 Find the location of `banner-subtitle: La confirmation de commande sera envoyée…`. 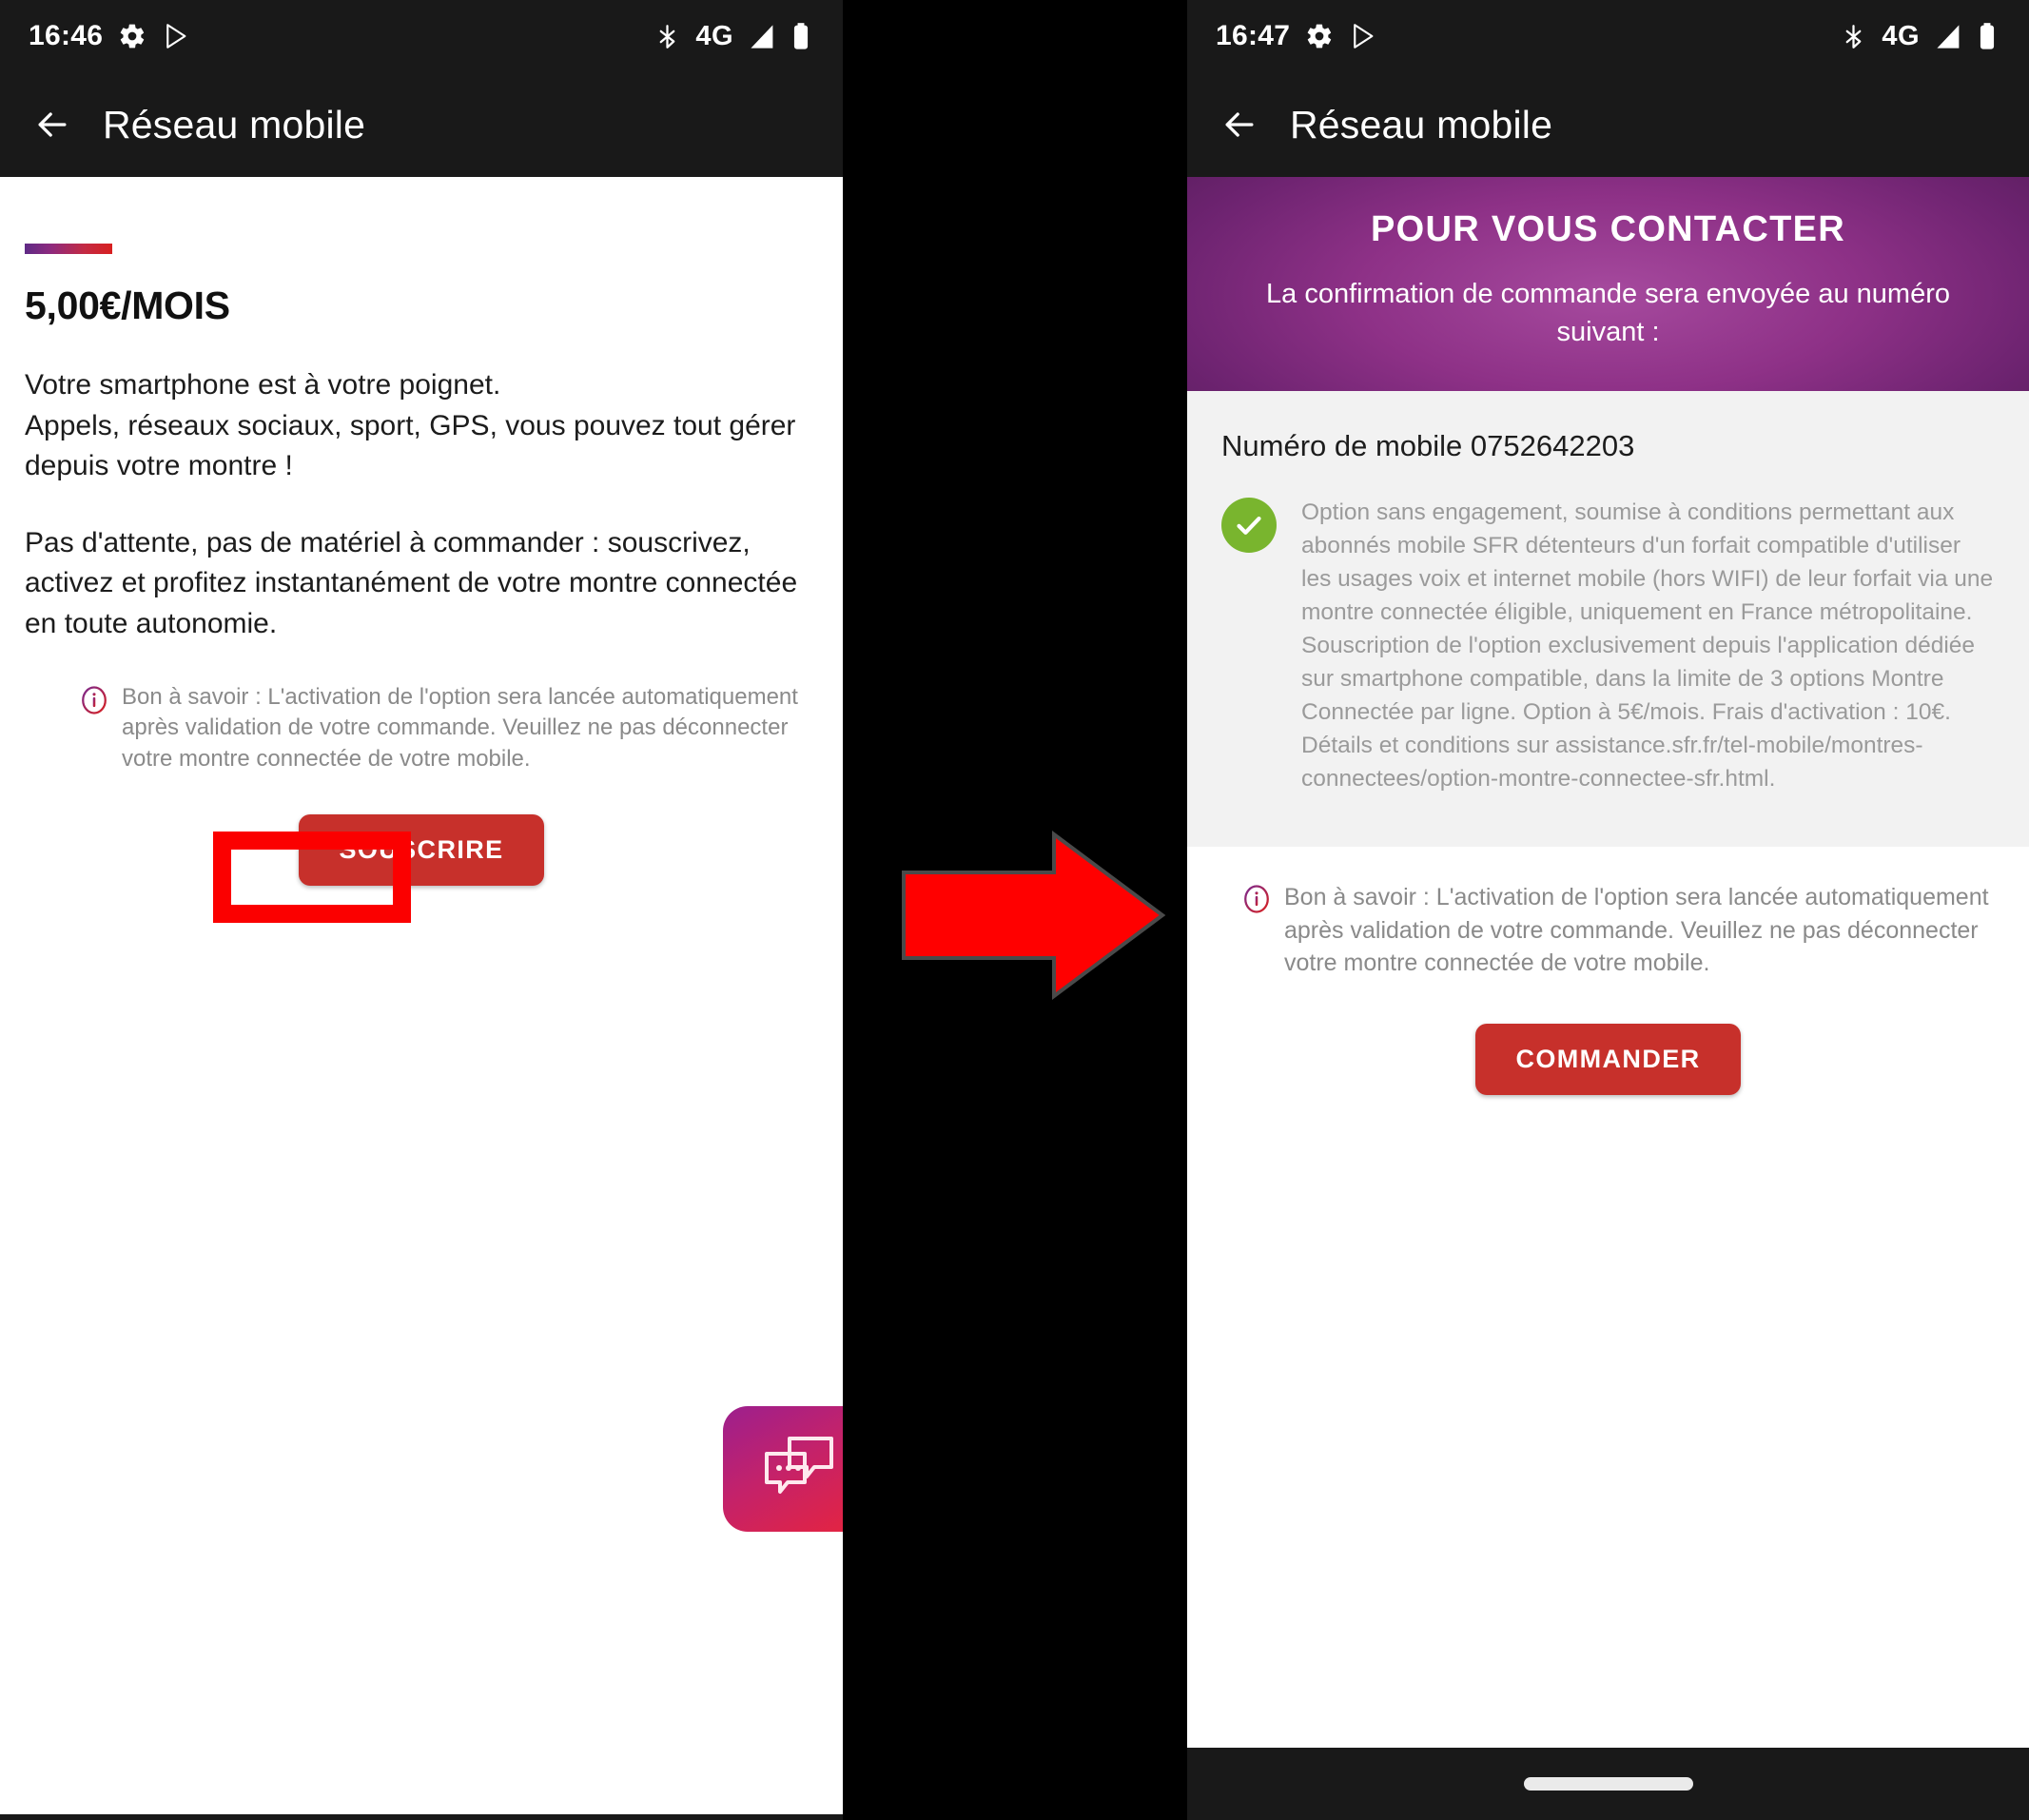

banner-subtitle: La confirmation de commande sera envoyée… is located at coordinates (1608, 313).